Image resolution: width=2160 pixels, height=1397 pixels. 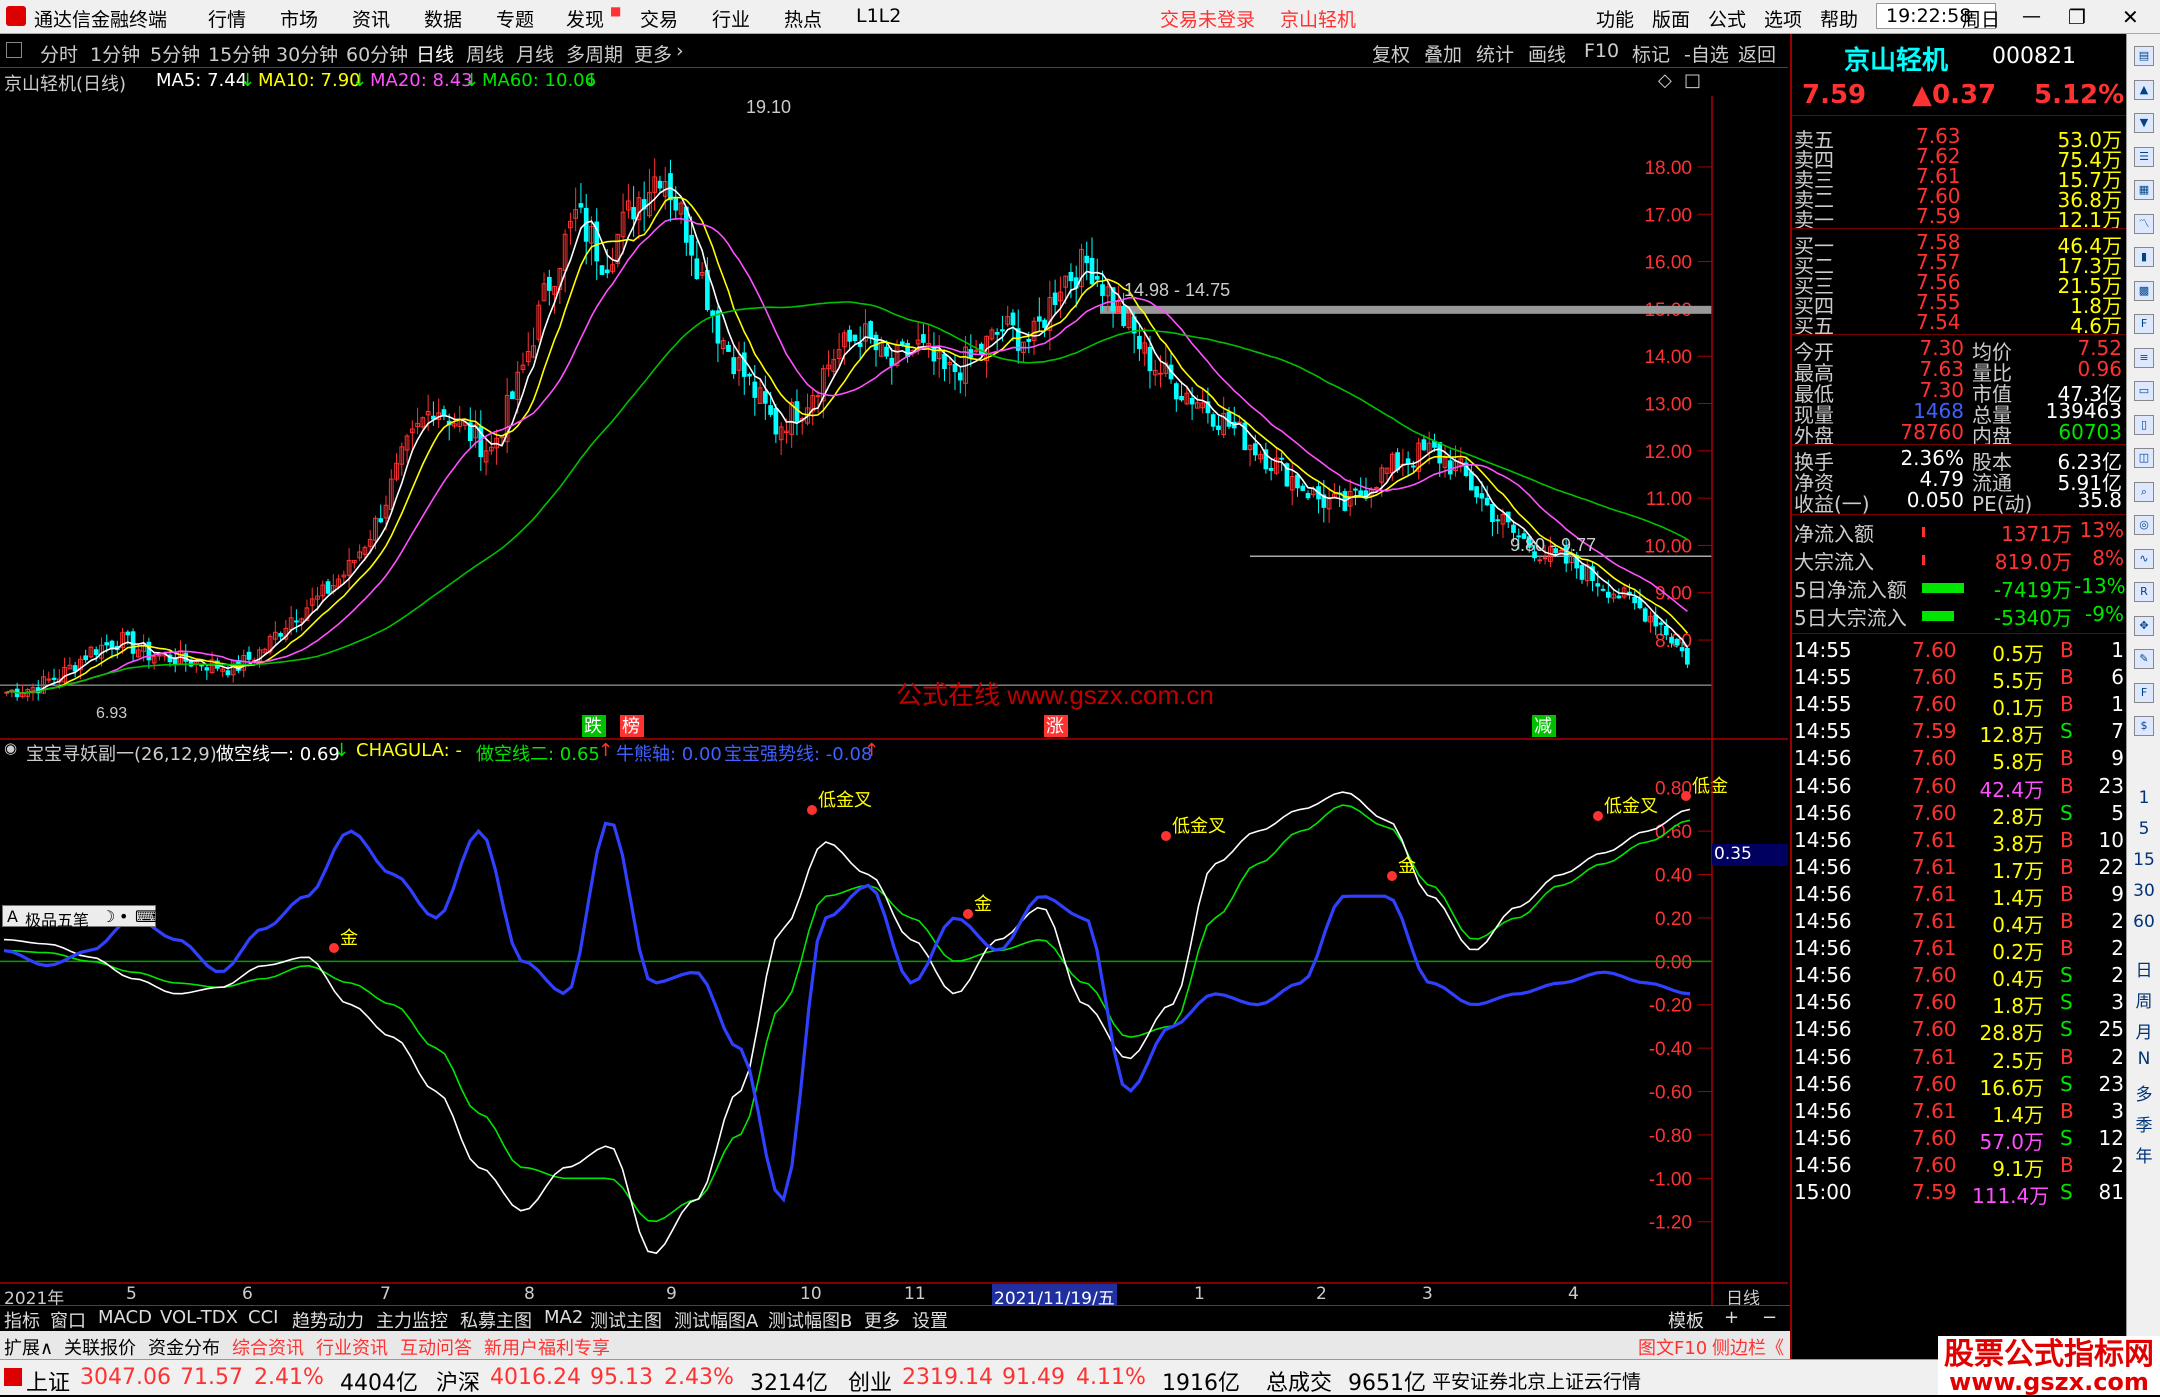 What do you see at coordinates (1731, 1317) in the screenshot?
I see `add-icon: +` at bounding box center [1731, 1317].